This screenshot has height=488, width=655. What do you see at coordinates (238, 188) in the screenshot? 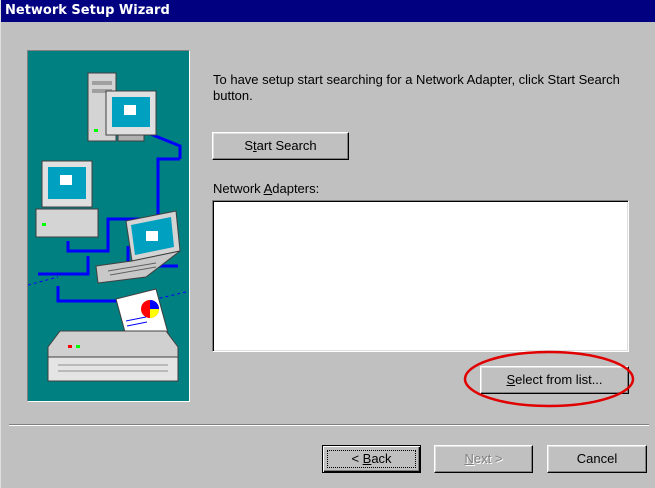
I see `adapters-label-pre: Network` at bounding box center [238, 188].